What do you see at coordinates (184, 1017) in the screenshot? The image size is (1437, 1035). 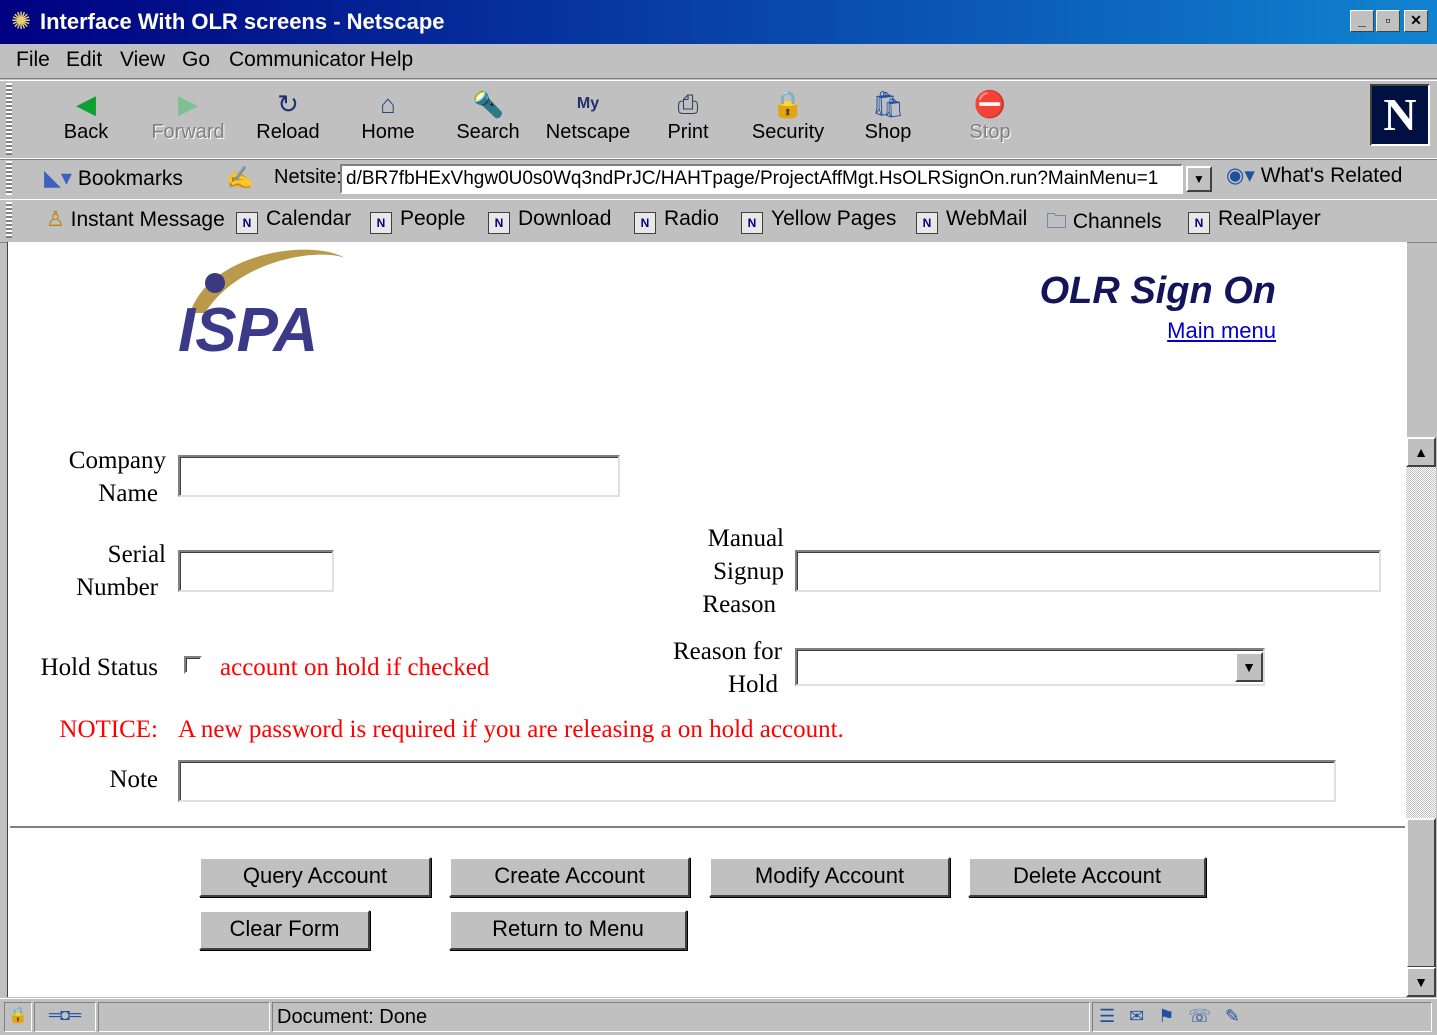 I see `progress-bar` at bounding box center [184, 1017].